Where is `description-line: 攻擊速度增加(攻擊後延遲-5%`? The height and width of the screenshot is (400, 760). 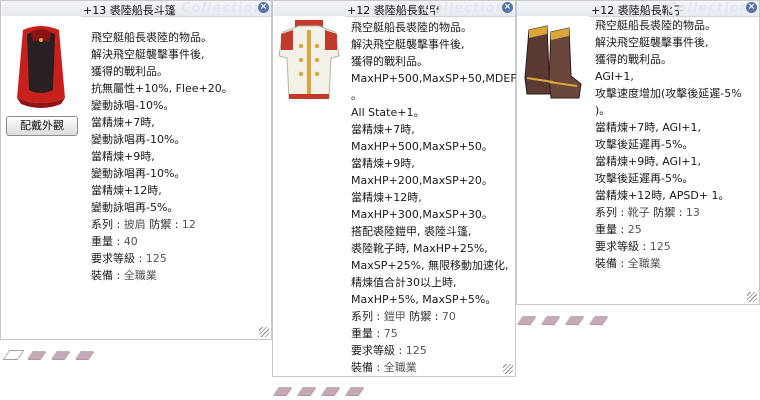
description-line: 攻擊速度增加(攻擊後延遲-5% is located at coordinates (668, 93).